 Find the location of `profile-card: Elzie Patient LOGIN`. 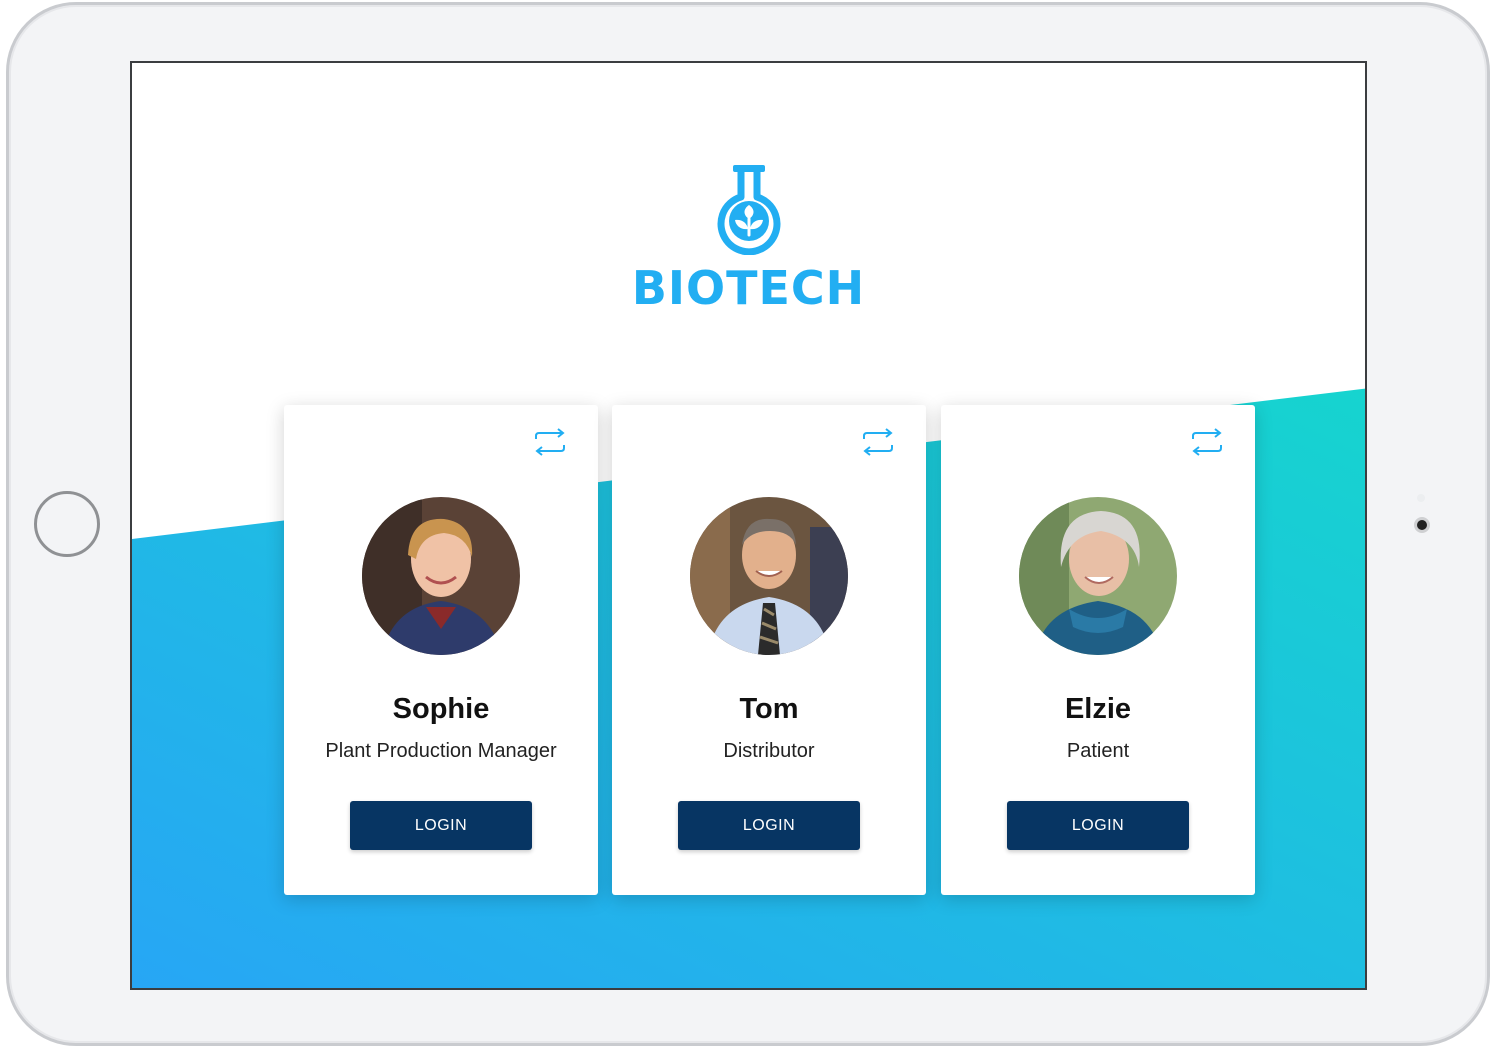

profile-card: Elzie Patient LOGIN is located at coordinates (1098, 650).